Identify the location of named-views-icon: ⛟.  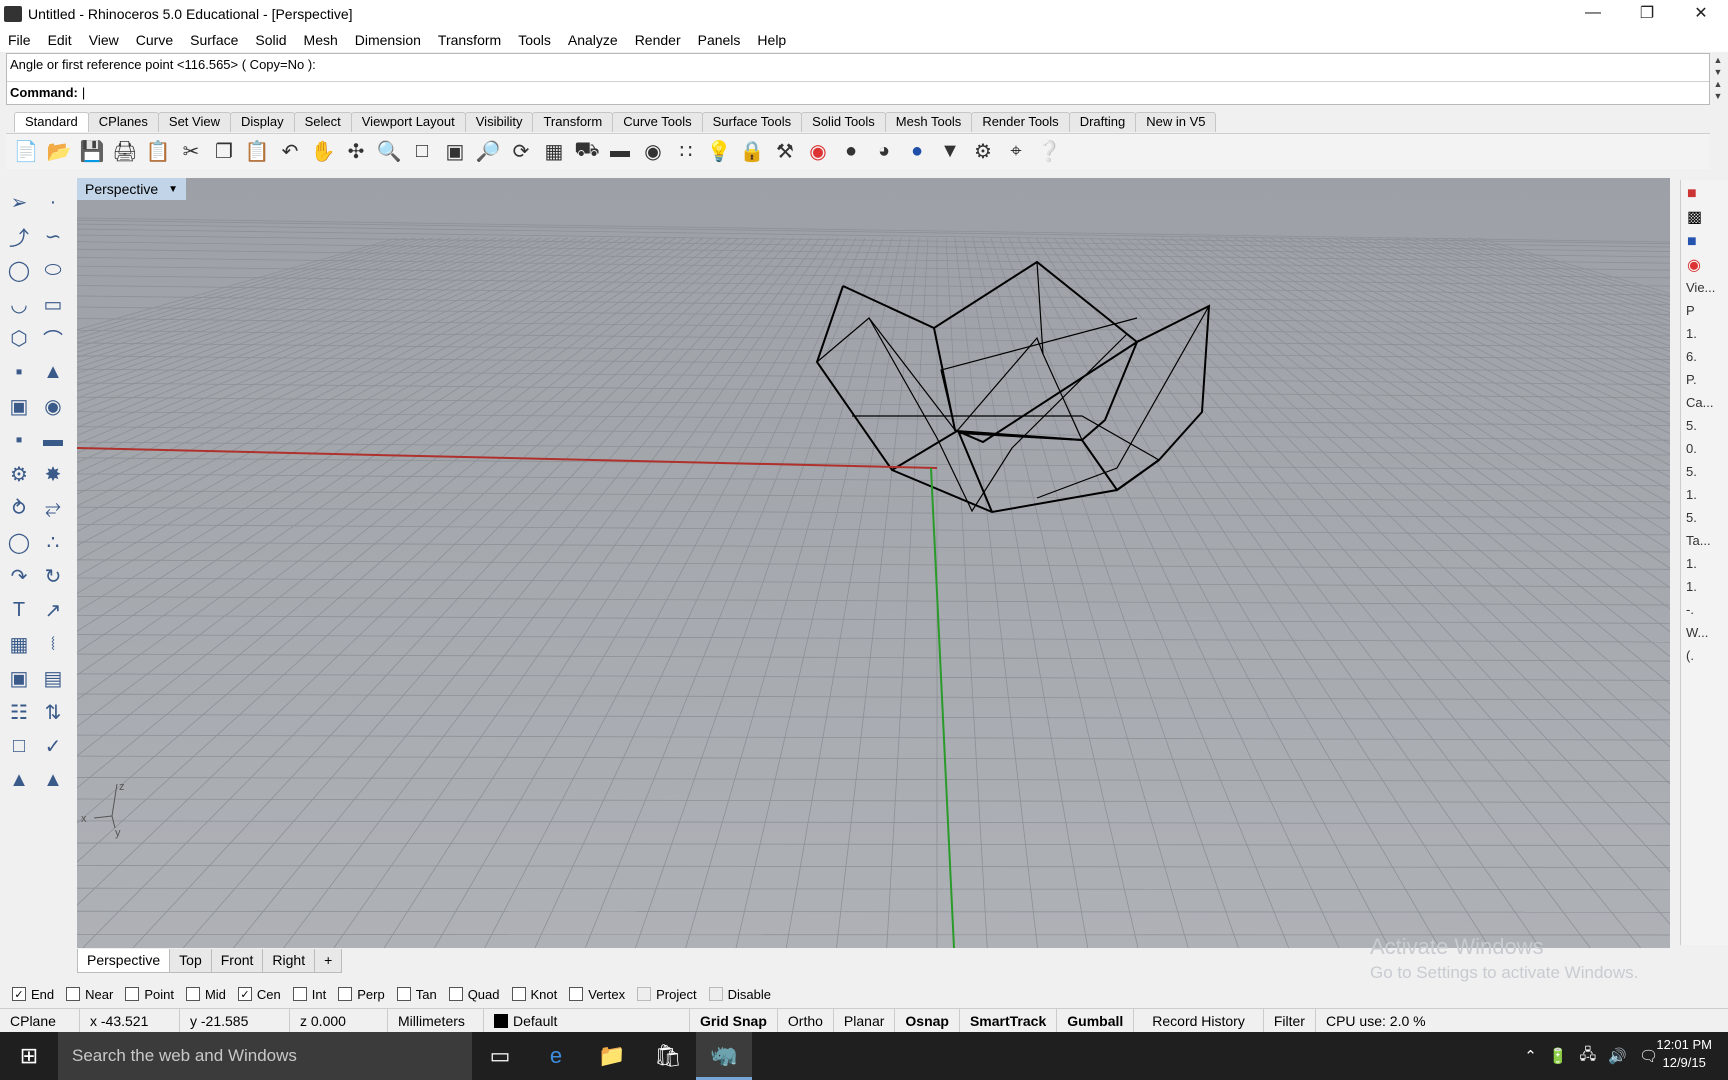
(587, 152).